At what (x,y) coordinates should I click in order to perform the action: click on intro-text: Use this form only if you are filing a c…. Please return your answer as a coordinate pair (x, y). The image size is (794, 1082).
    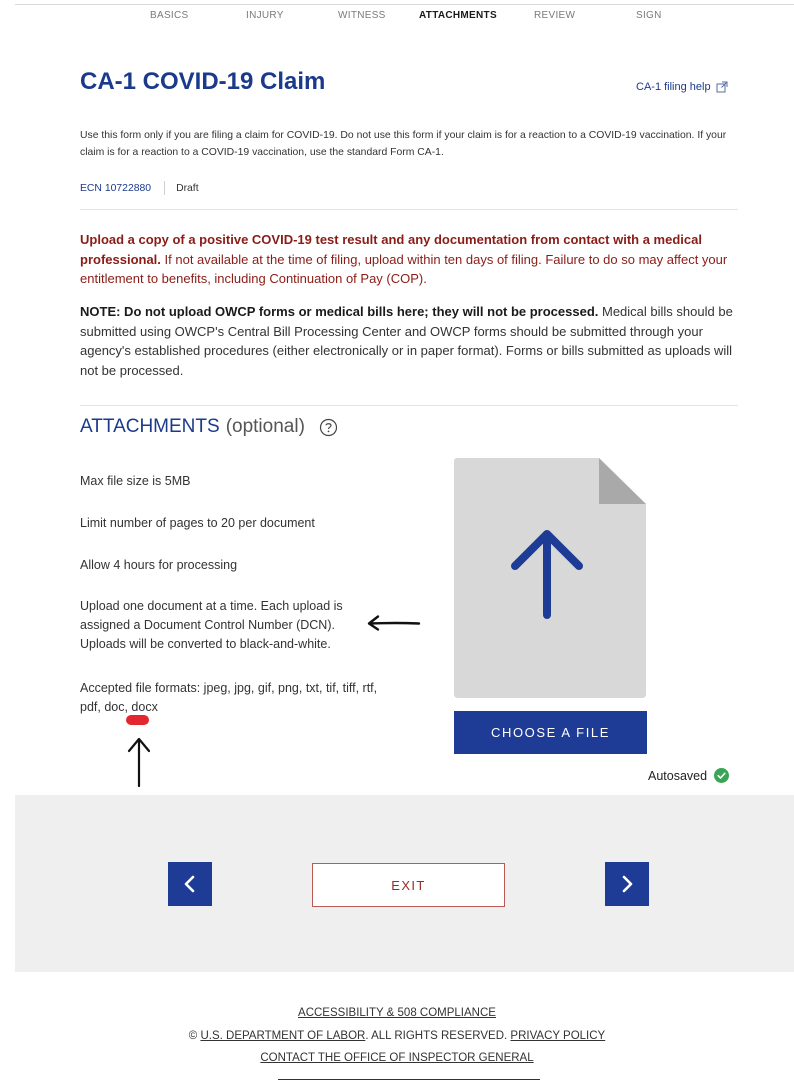
    Looking at the image, I should click on (403, 144).